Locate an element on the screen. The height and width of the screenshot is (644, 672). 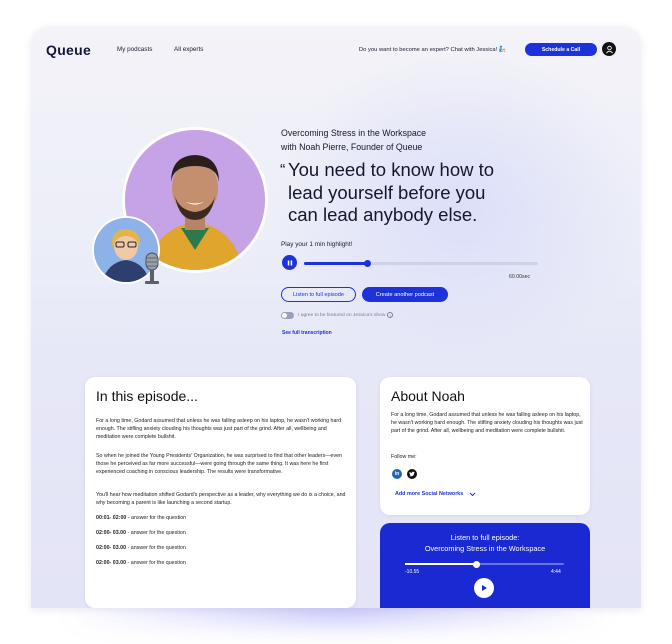
episode-subtitle: with Noah Pierre, Founder of Queue is located at coordinates (352, 147).